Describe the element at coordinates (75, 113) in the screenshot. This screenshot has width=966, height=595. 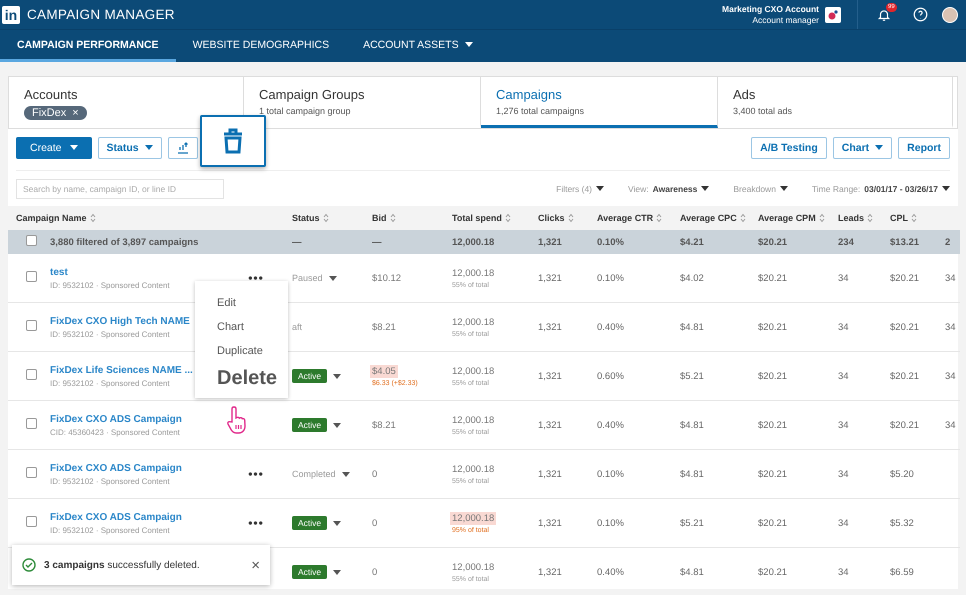
I see `remove-icon: ×` at that location.